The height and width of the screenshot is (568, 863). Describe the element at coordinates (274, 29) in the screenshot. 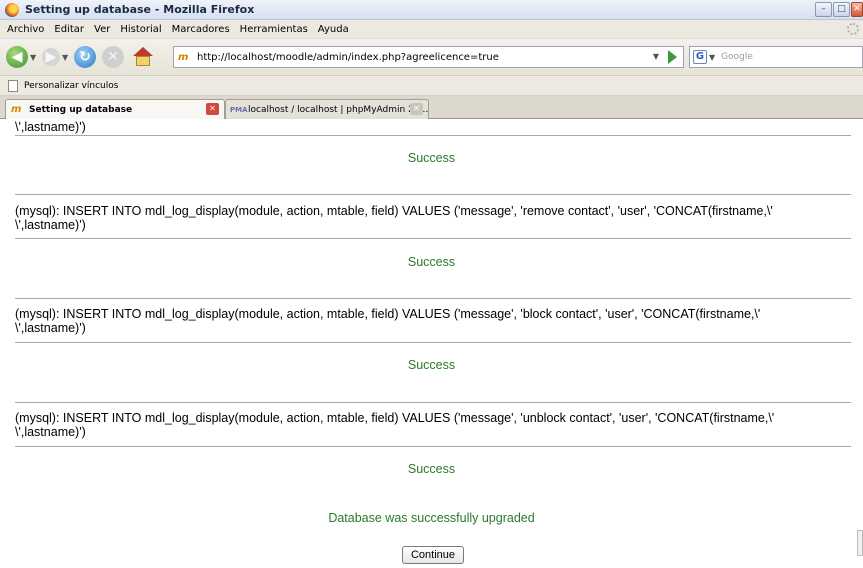

I see `menu-herramientas: Herramientas` at that location.